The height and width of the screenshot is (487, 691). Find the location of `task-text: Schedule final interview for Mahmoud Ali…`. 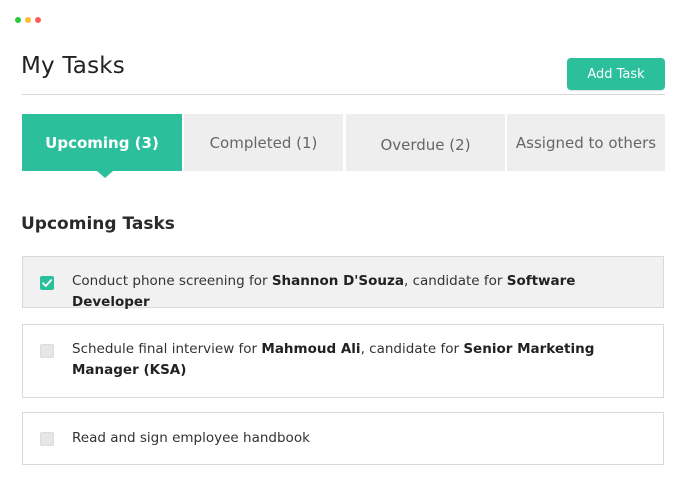

task-text: Schedule final interview for Mahmoud Ali… is located at coordinates (337, 360).